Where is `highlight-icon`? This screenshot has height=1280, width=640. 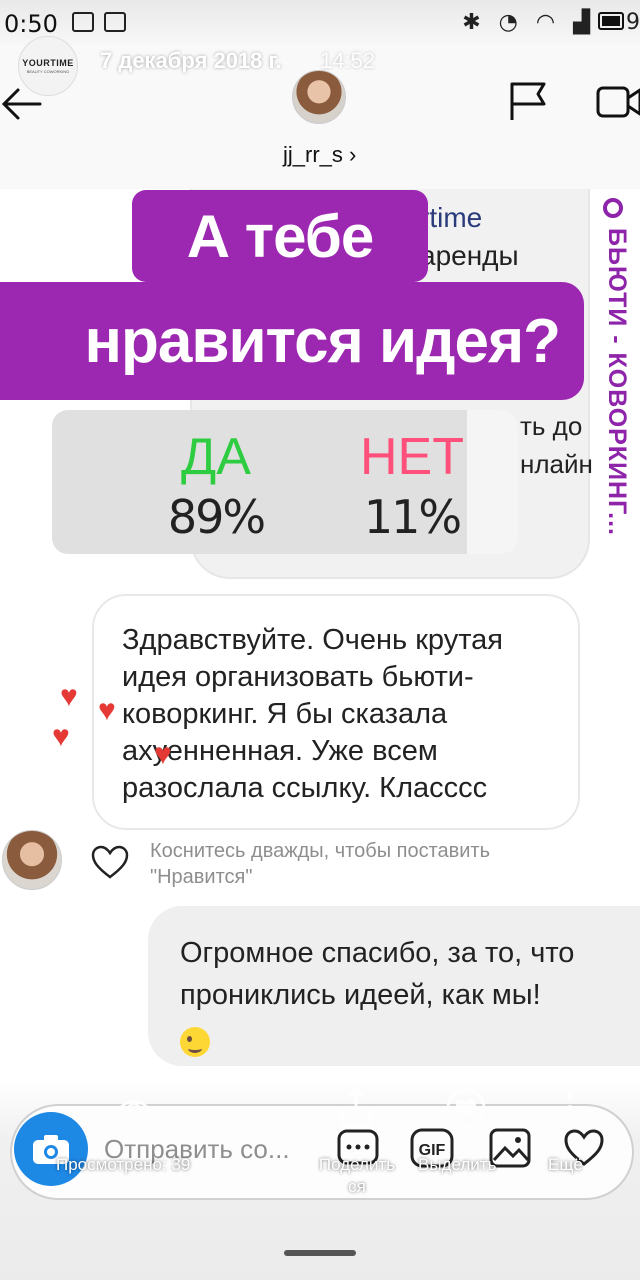
highlight-icon is located at coordinates (466, 1108).